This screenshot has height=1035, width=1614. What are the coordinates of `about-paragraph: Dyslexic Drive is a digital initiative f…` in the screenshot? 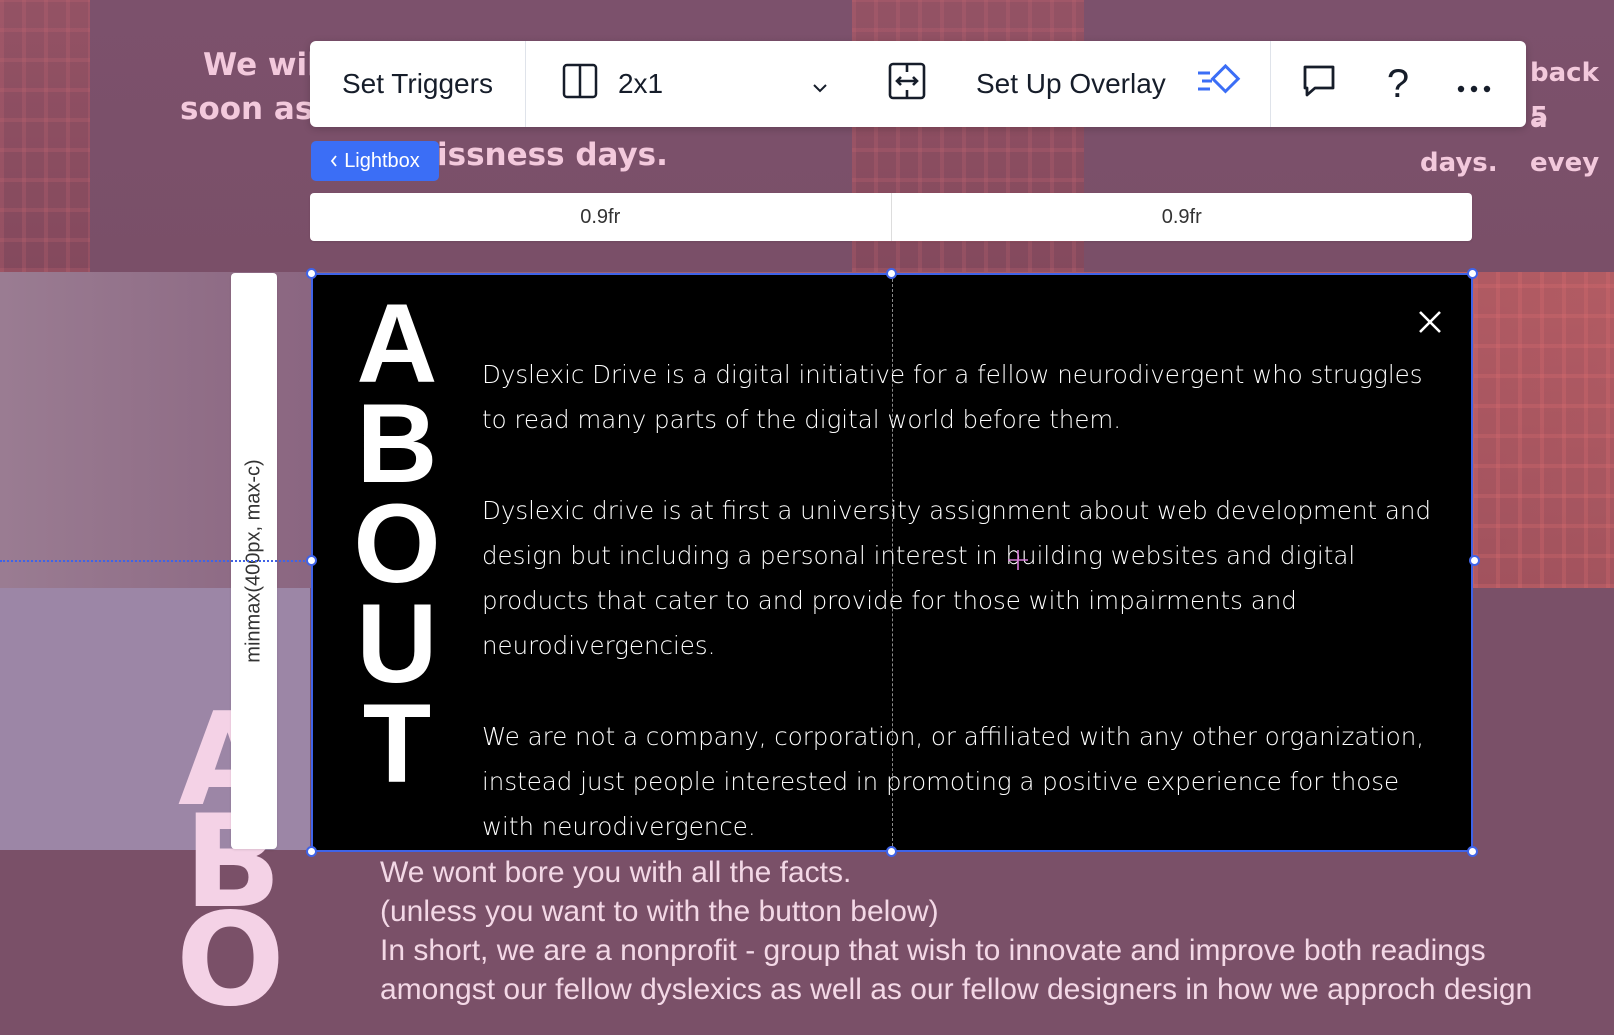 It's located at (952, 397).